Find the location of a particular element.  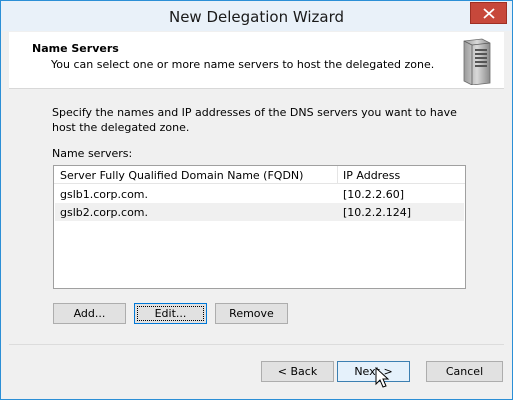

list-item: gslb2.corp.com. [10.2.2.124] is located at coordinates (259, 212).